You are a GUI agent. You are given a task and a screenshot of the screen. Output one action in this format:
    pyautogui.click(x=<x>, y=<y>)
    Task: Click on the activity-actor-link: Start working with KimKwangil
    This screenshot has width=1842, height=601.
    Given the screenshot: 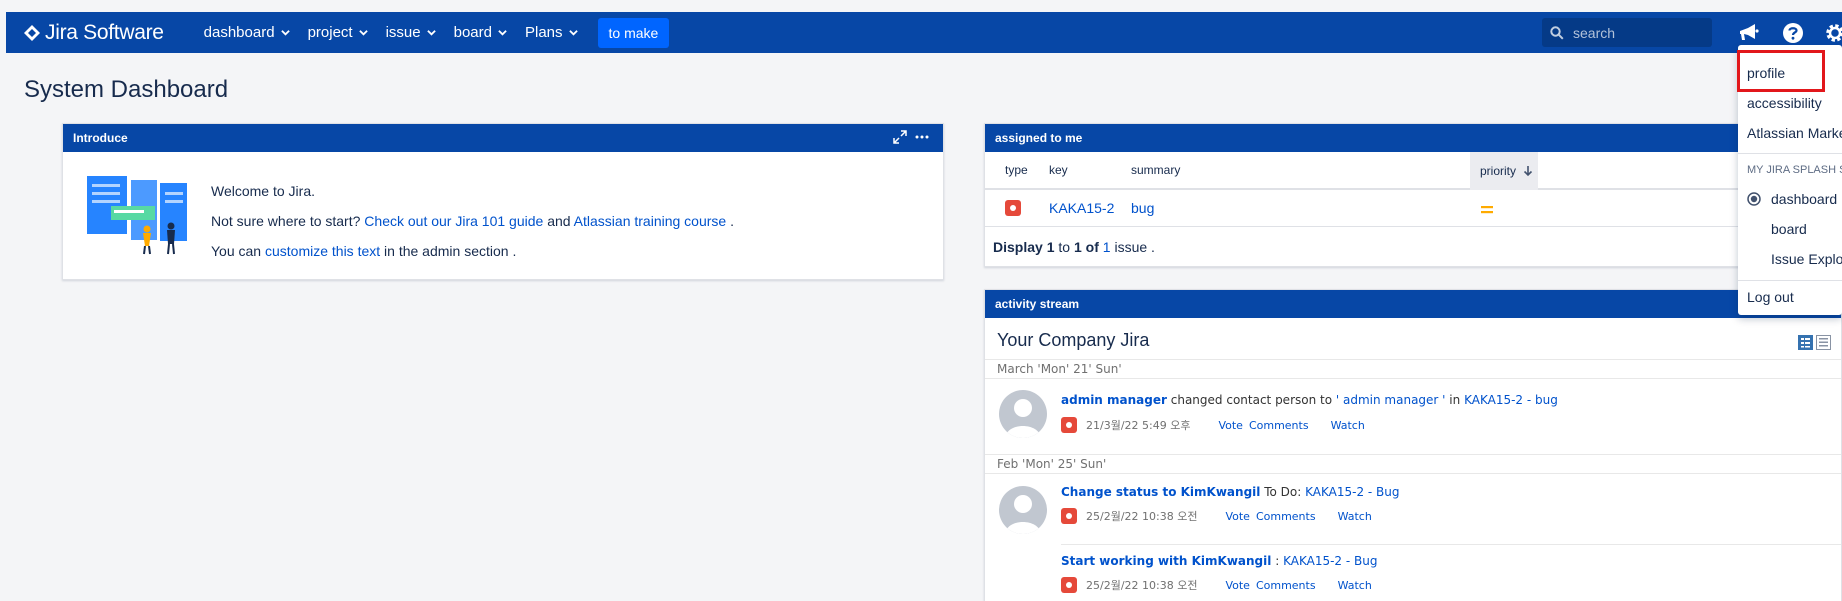 What is the action you would take?
    pyautogui.click(x=1166, y=561)
    